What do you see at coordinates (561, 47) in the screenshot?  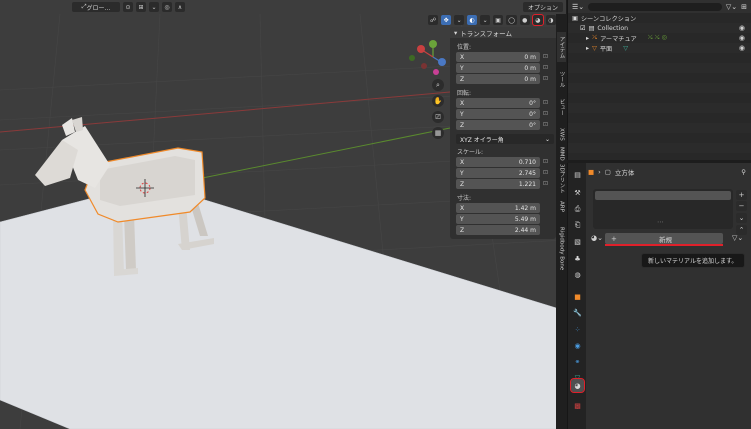 I see `tab-item: アイテム` at bounding box center [561, 47].